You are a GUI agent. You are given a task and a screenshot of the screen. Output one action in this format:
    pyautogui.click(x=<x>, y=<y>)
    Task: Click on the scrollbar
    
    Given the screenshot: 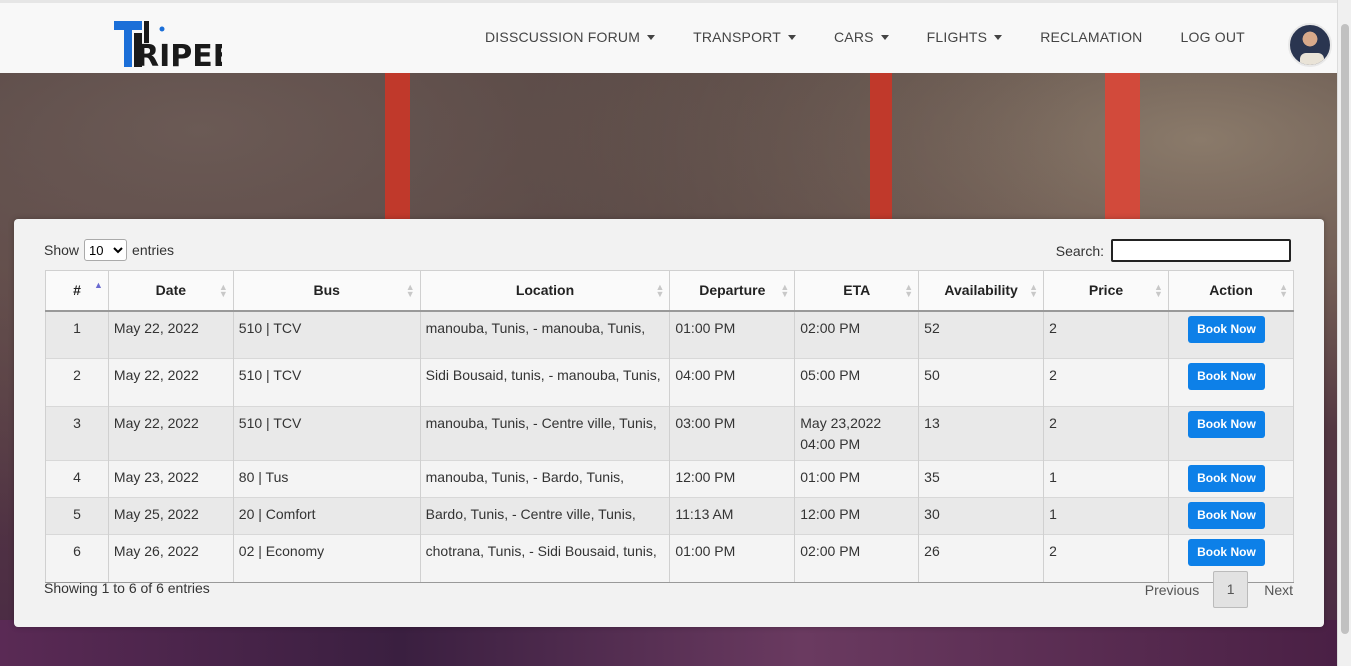 What is the action you would take?
    pyautogui.click(x=1344, y=333)
    